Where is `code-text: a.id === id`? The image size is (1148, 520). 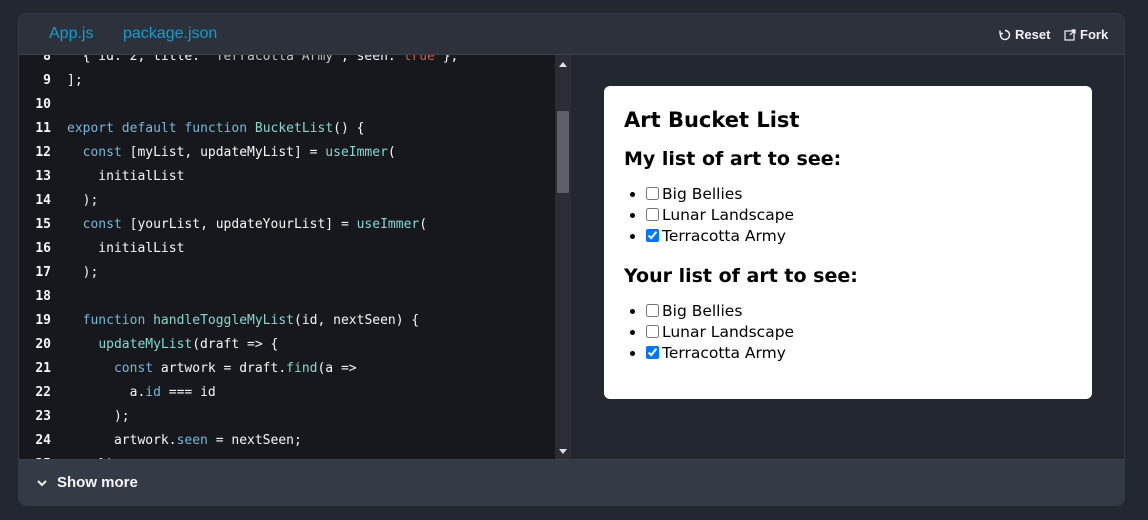
code-text: a.id === id is located at coordinates (141, 392).